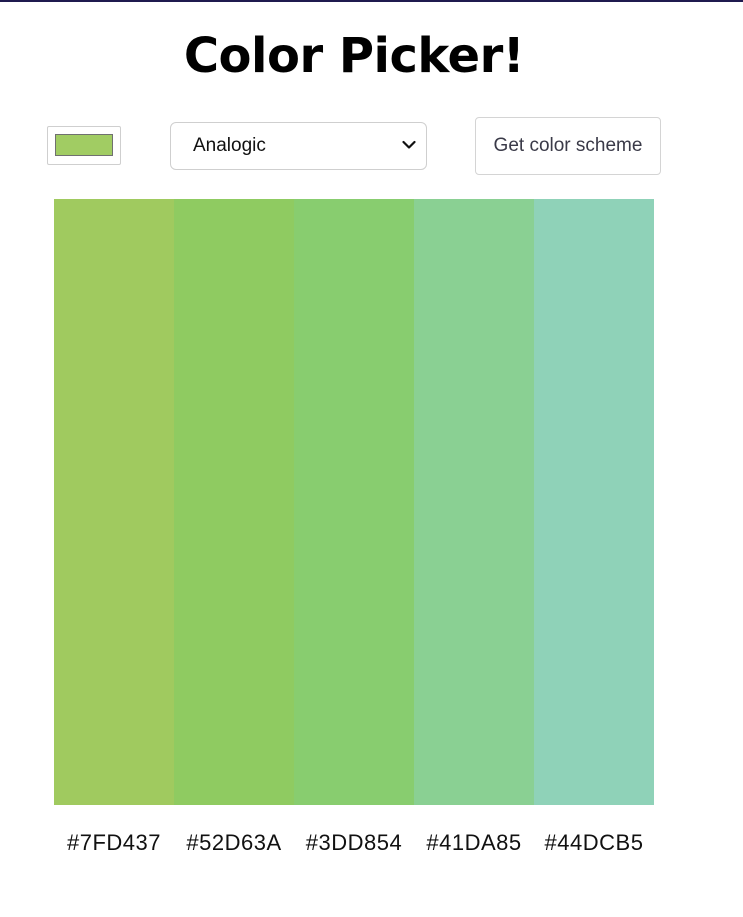  What do you see at coordinates (371, 1) in the screenshot?
I see `top-border-line` at bounding box center [371, 1].